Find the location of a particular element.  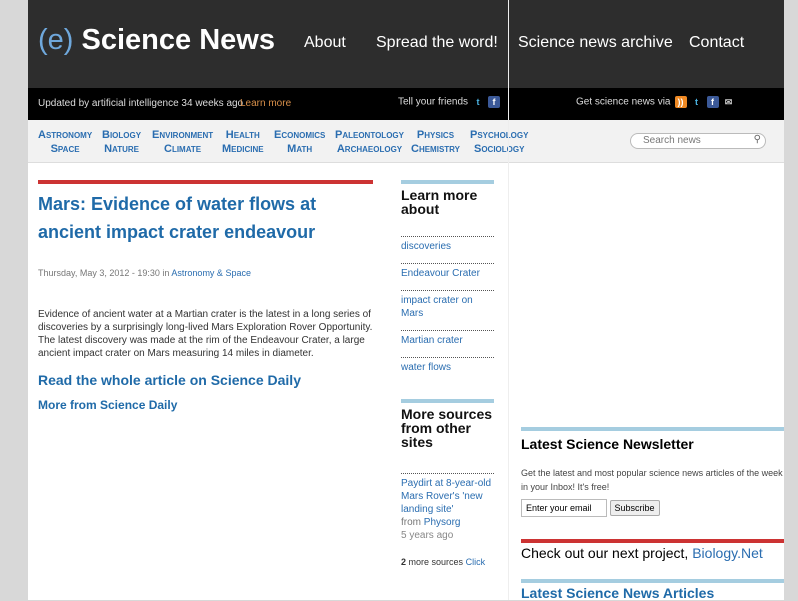

category-group: Psychology Sociology is located at coordinates (499, 142).